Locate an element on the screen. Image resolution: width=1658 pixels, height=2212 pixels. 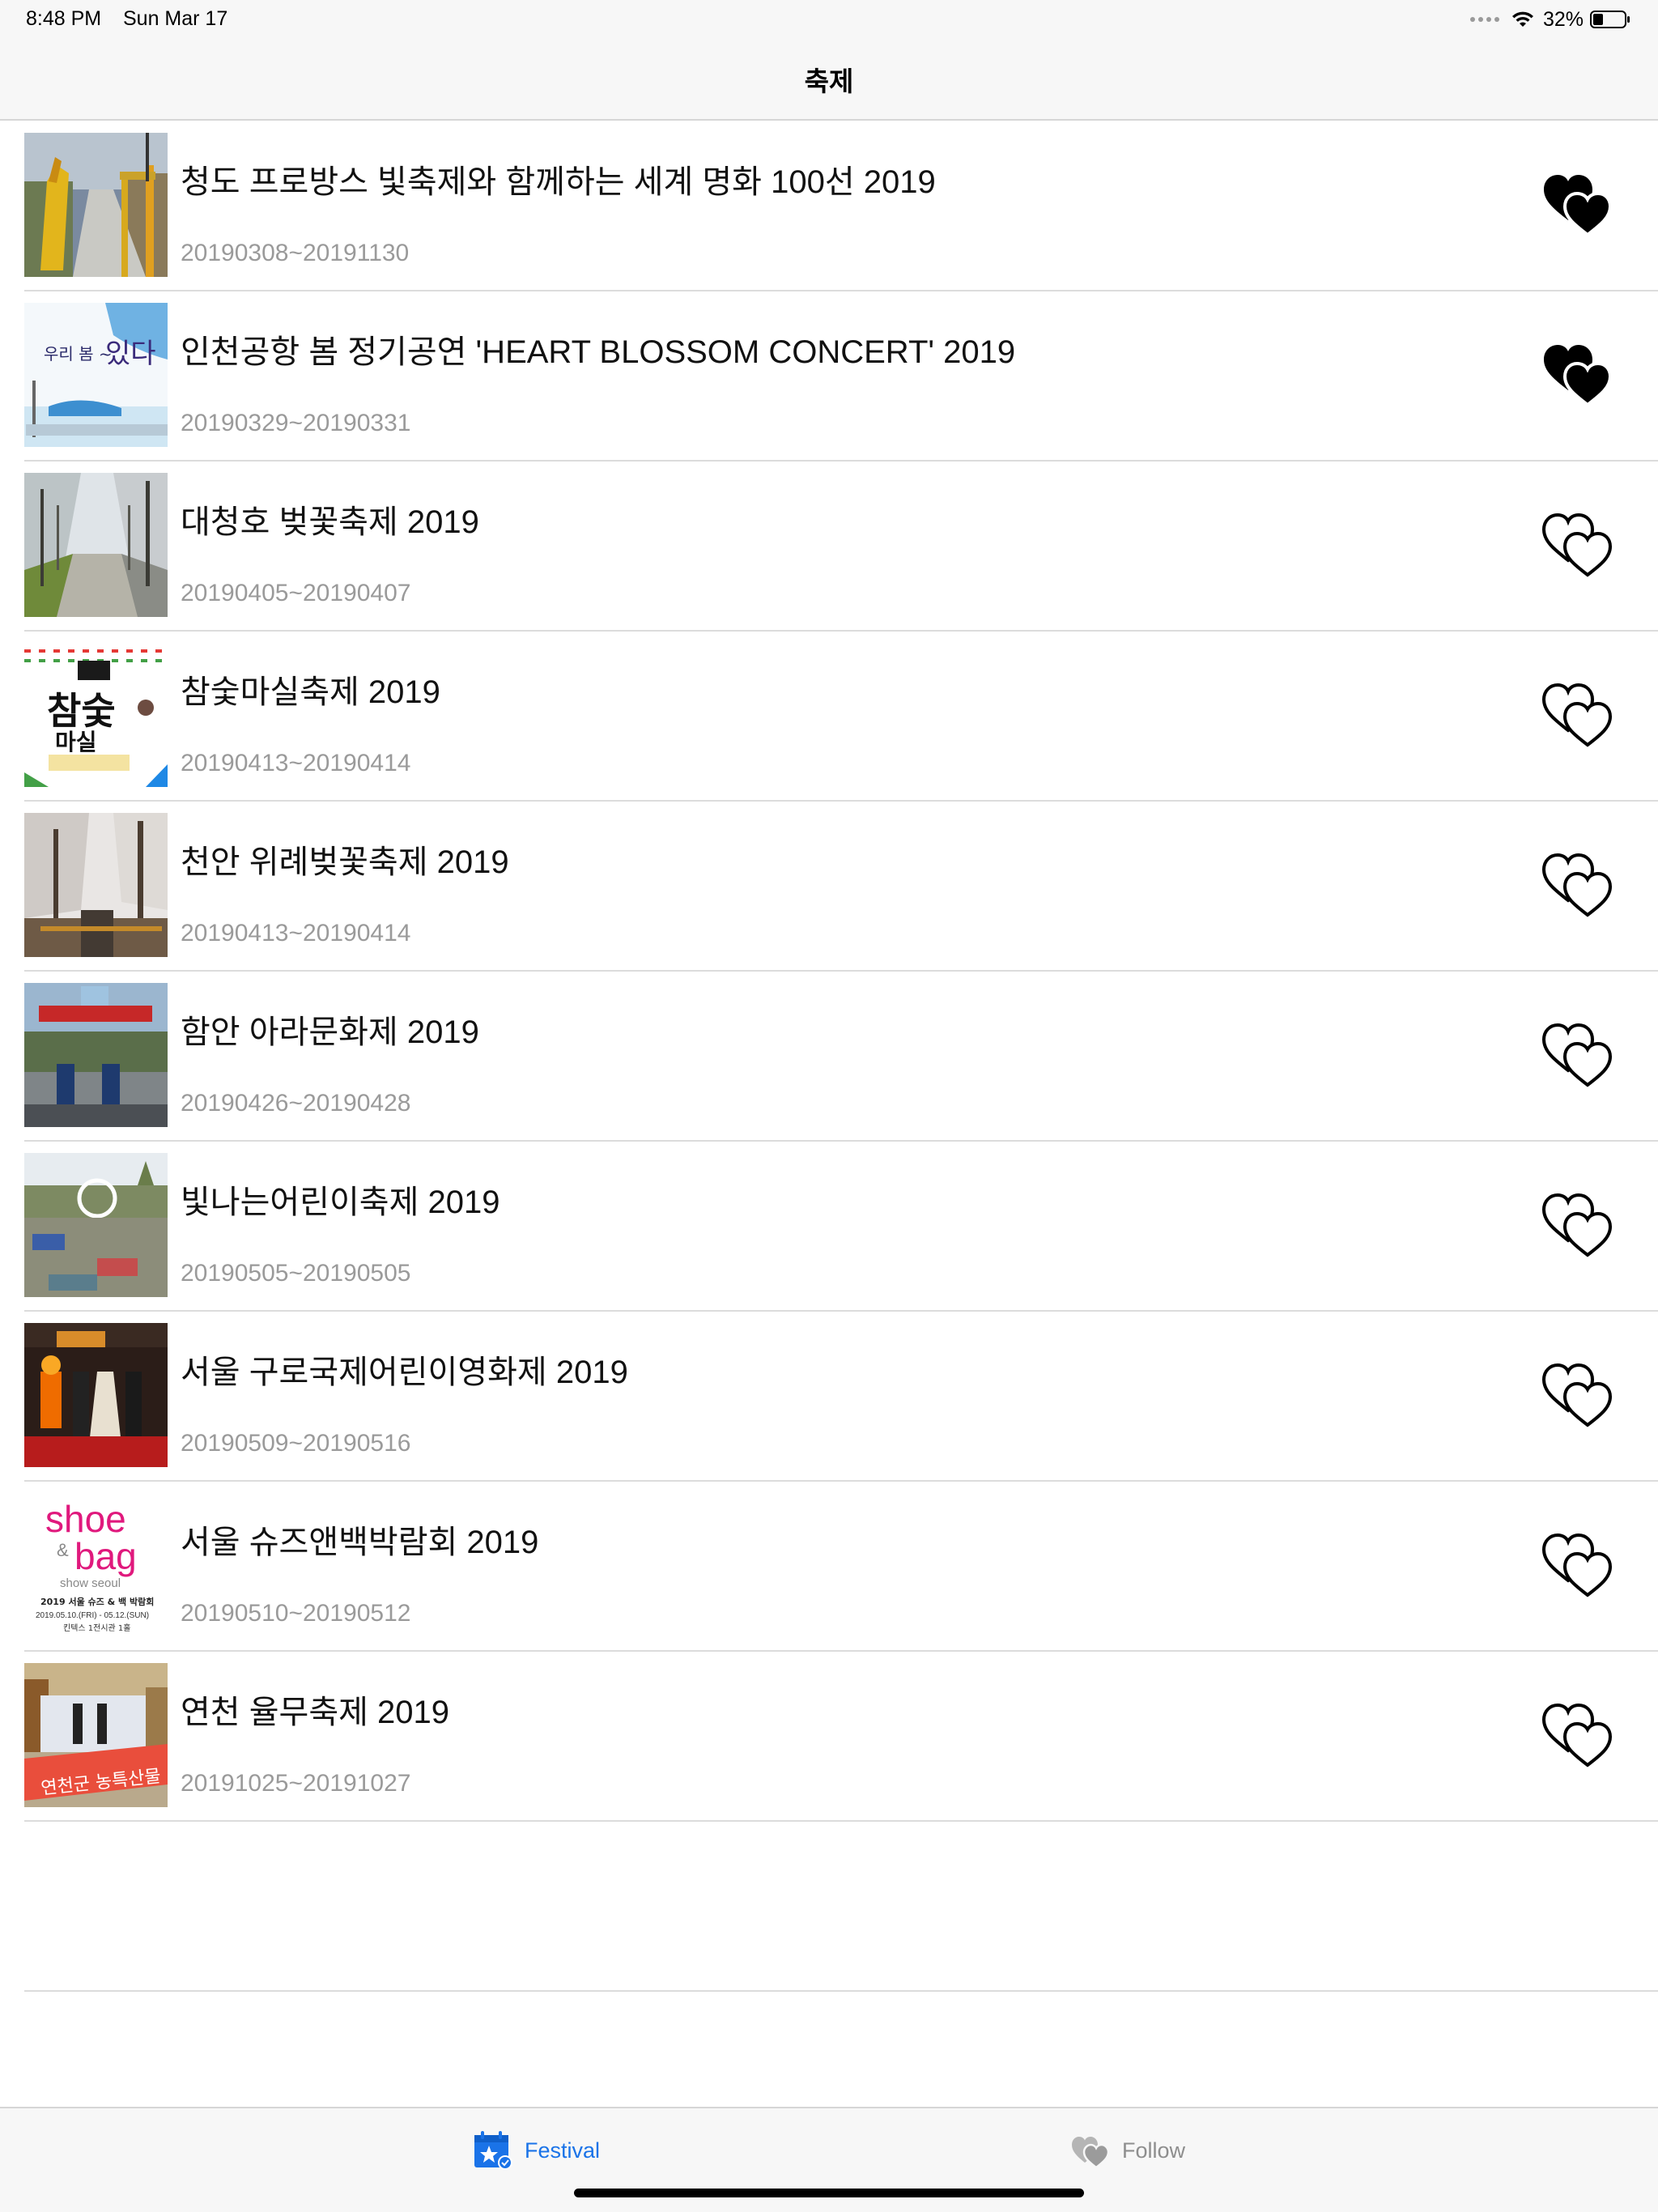
festival-title: 서울 구로국제어린이영화제 2019 is located at coordinates (404, 1372).